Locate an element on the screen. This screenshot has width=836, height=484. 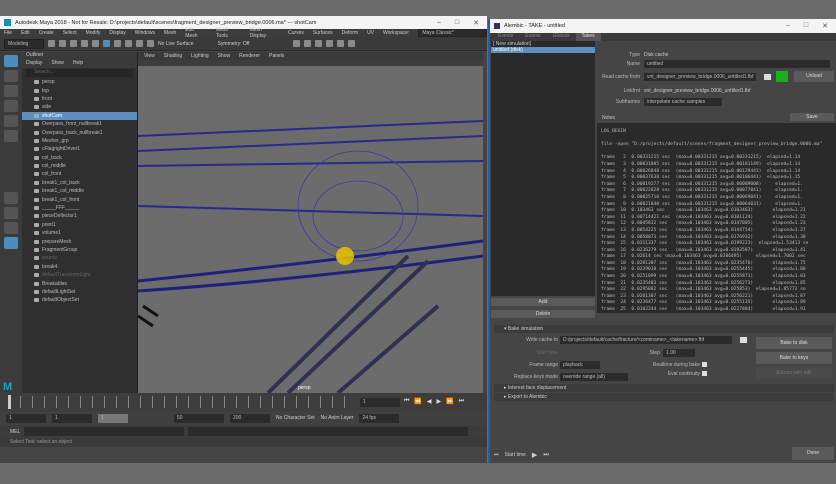
outliner-item: Overpass_back_nullbreak1 is located at coordinates (79, 132).